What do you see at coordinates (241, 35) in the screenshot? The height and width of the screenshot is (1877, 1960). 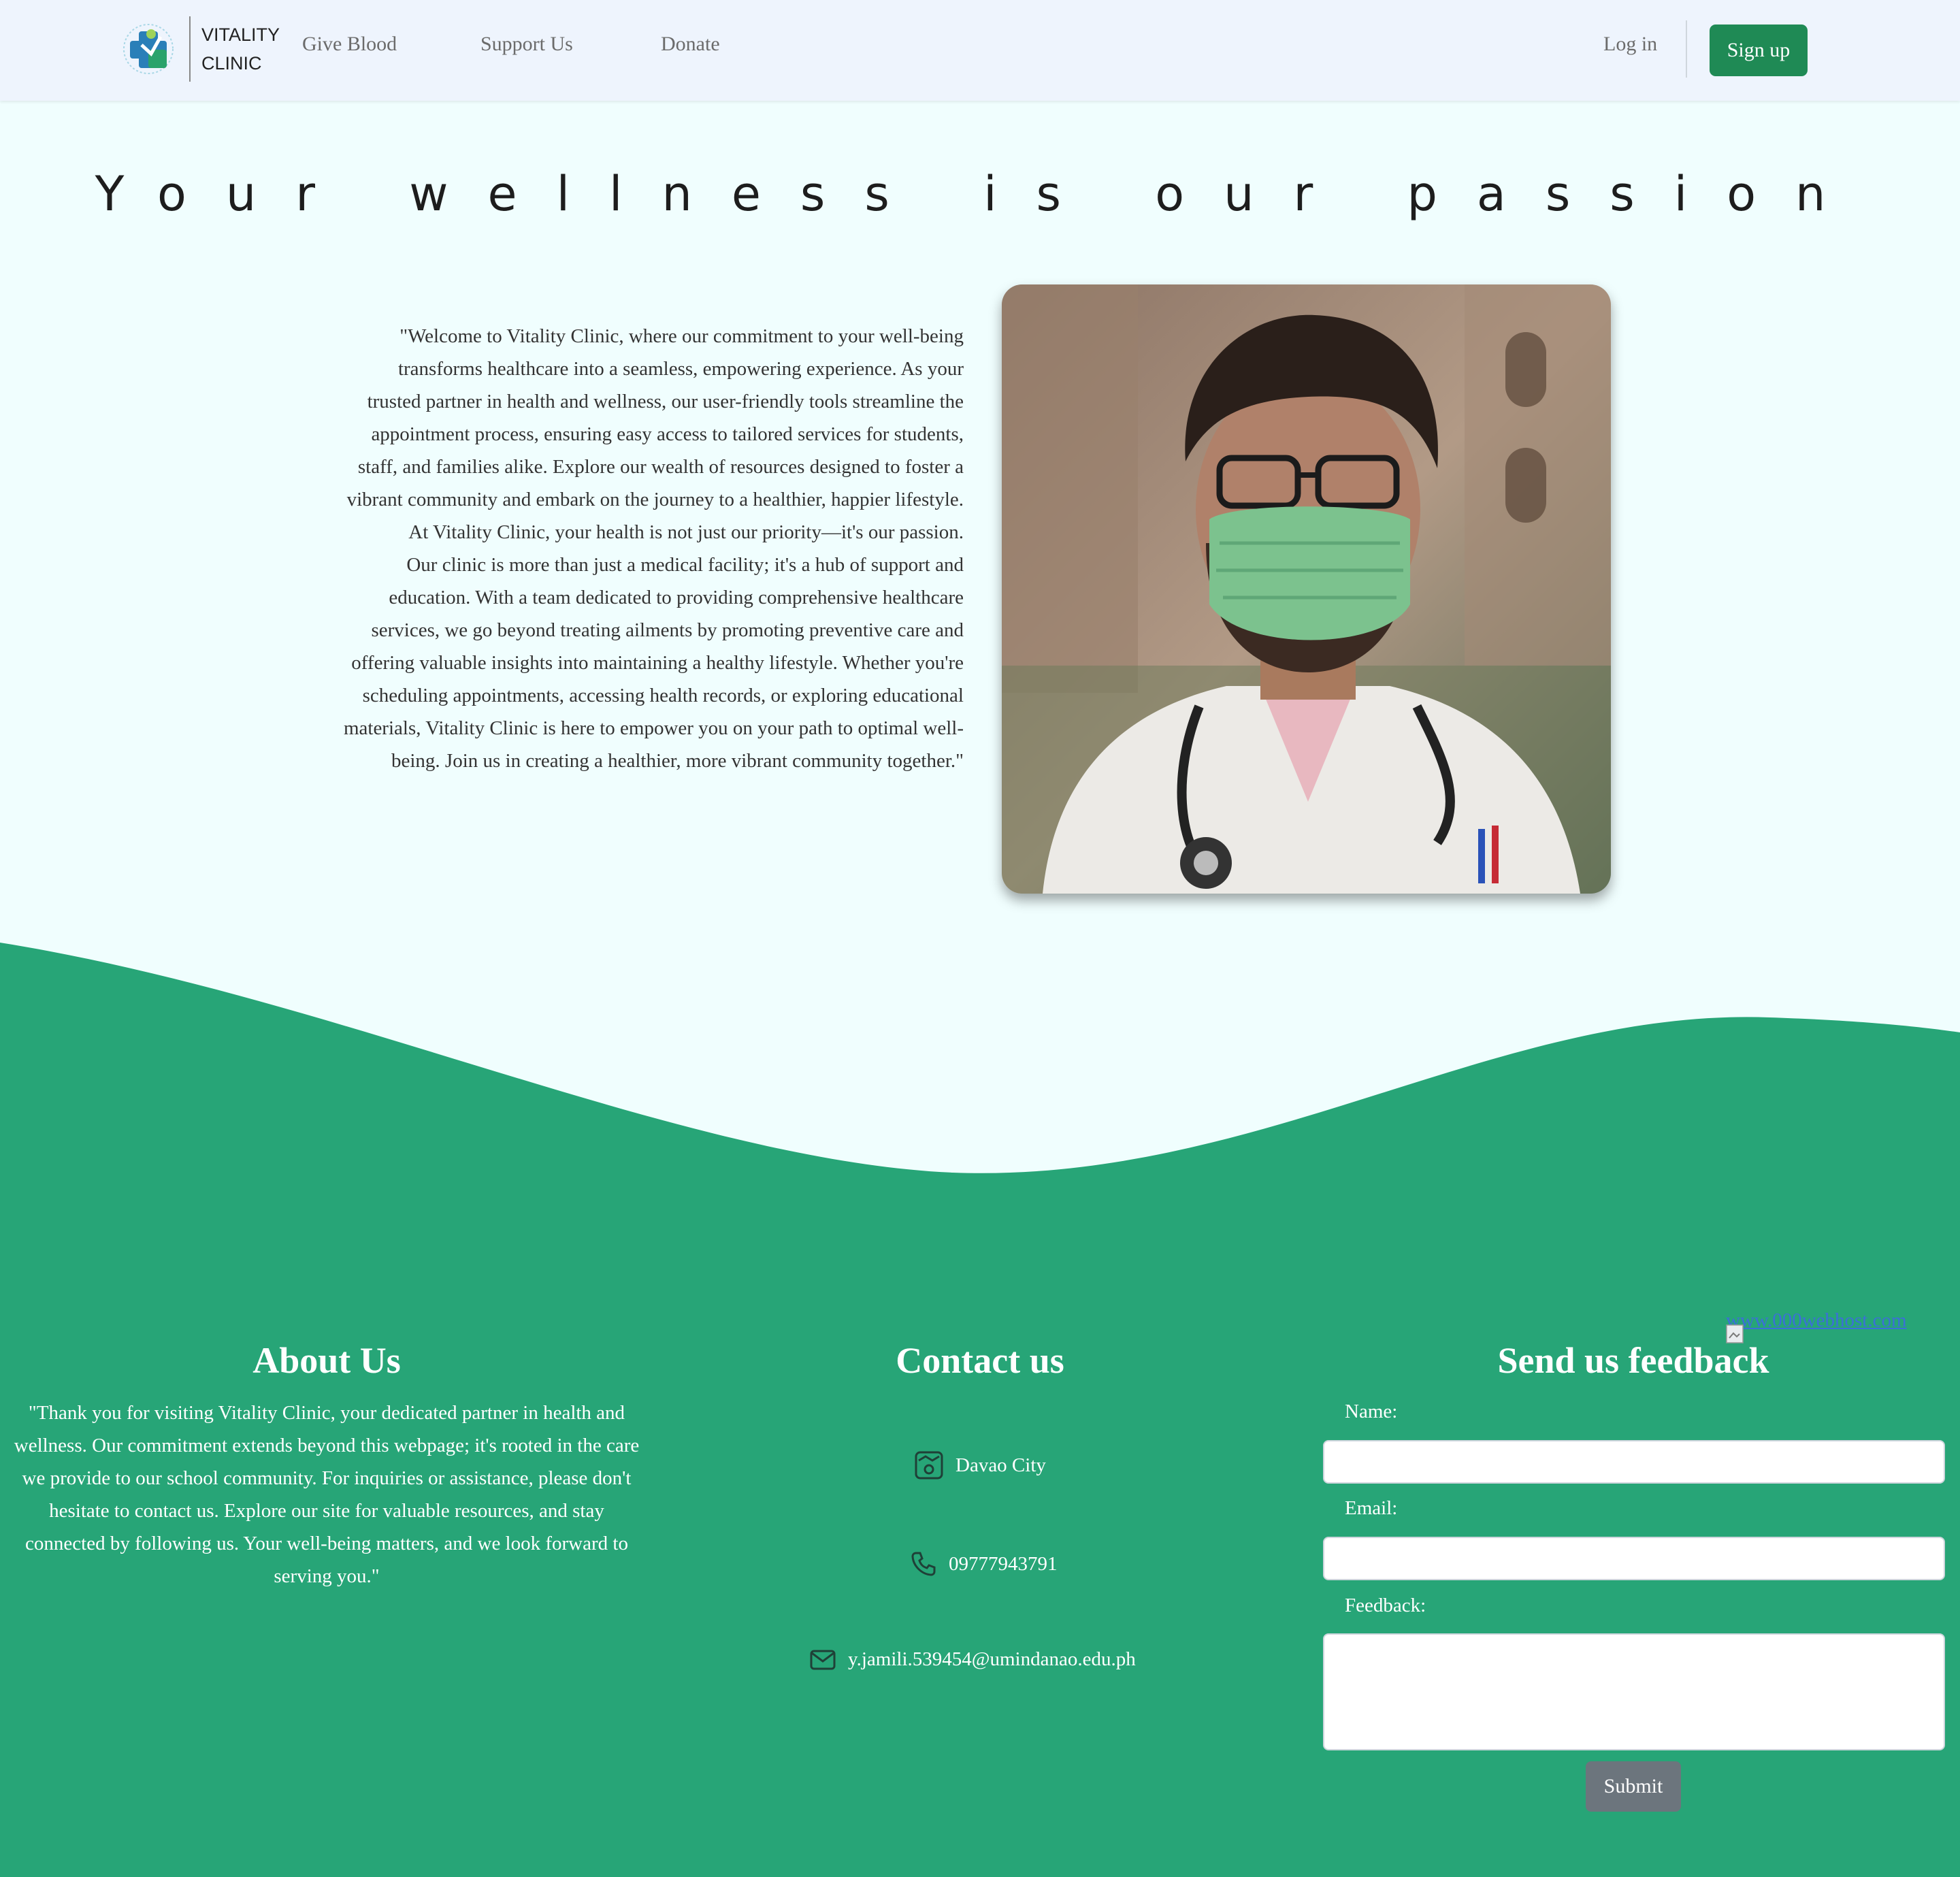 I see `brand-line-1: VITALITY` at bounding box center [241, 35].